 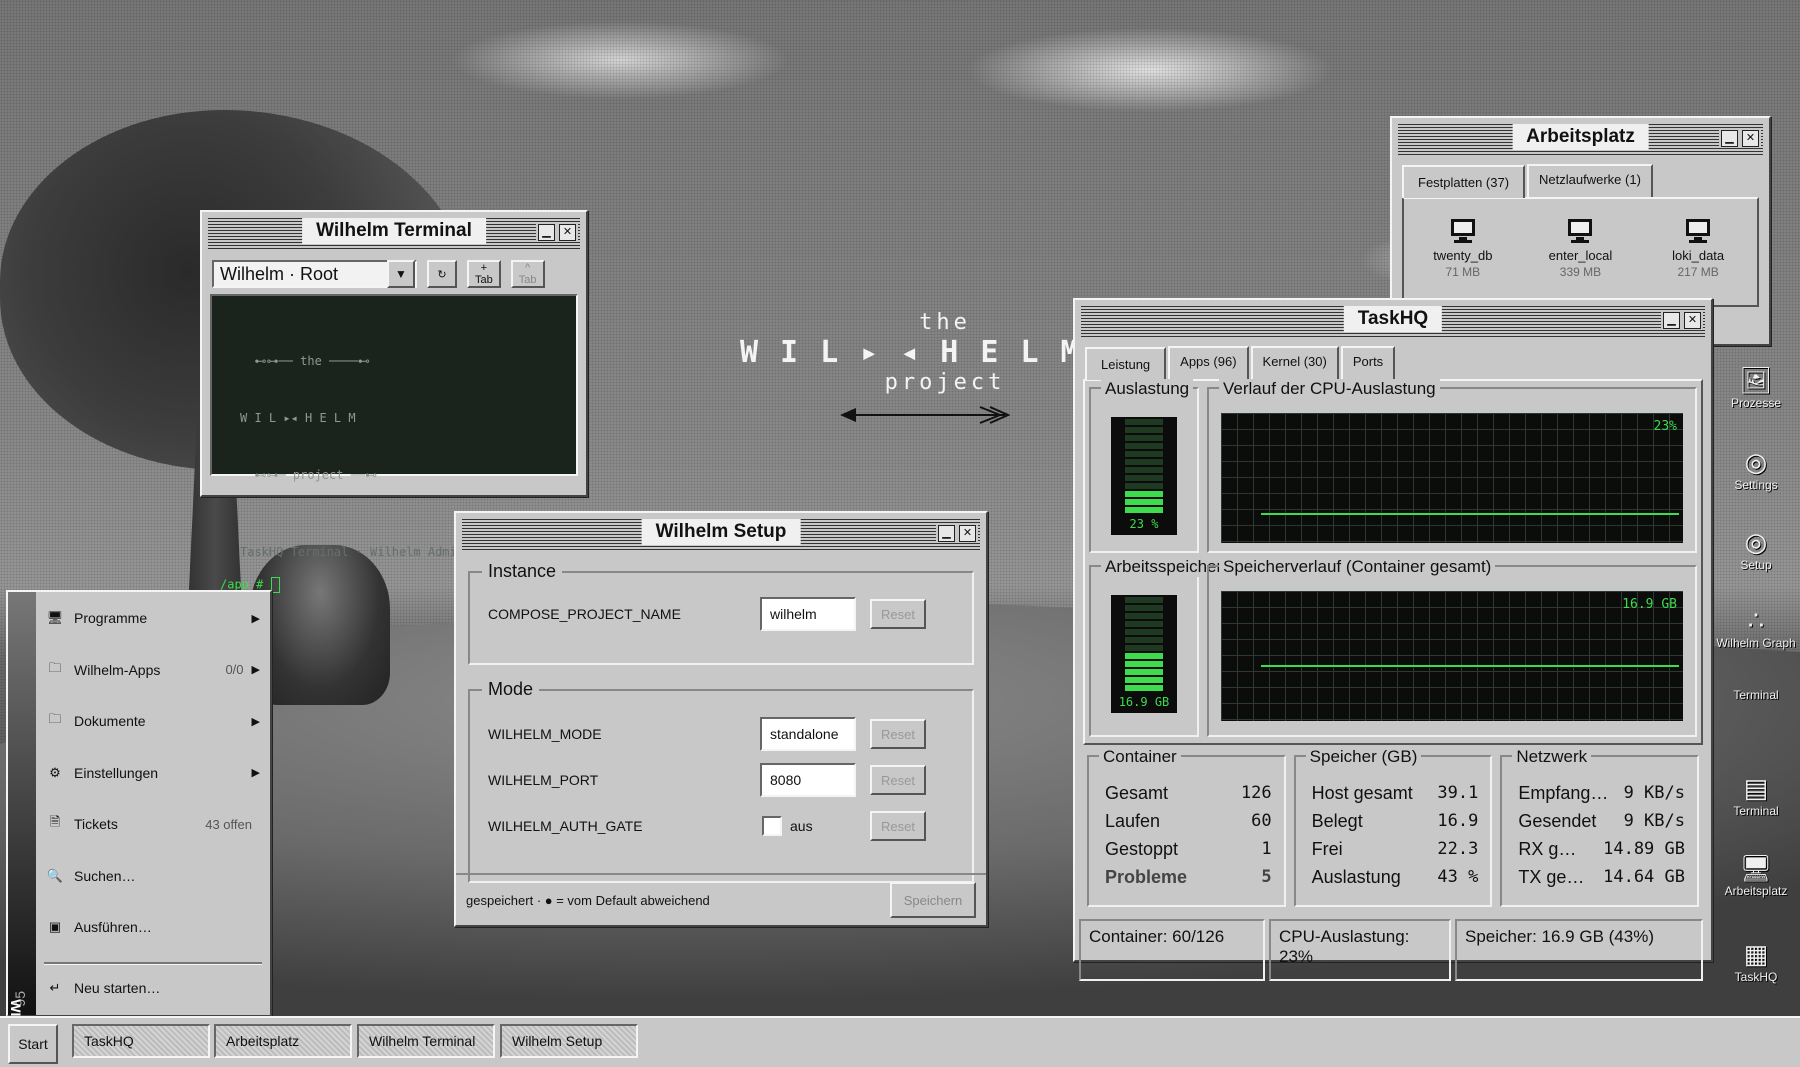 What do you see at coordinates (1356, 876) in the screenshot?
I see `stat-key: Auslastung` at bounding box center [1356, 876].